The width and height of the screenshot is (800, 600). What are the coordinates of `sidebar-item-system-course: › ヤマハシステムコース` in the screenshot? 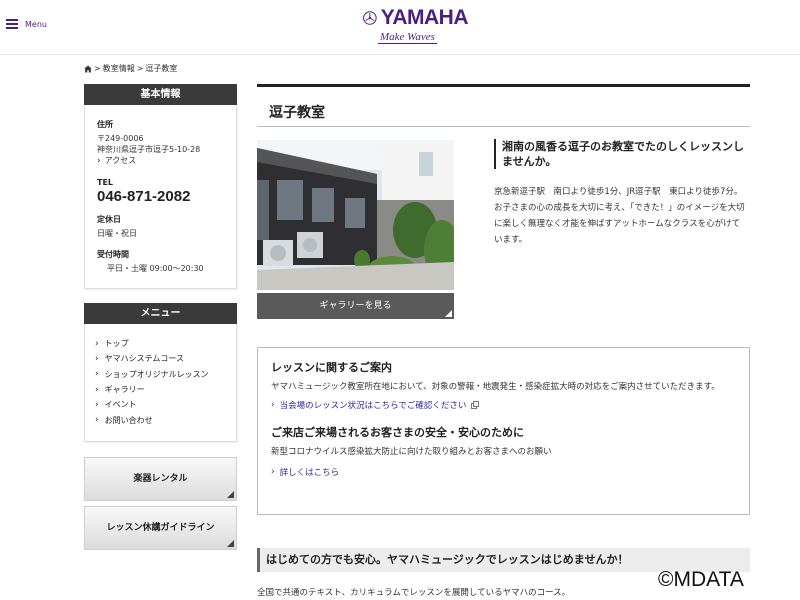 It's located at (160, 358).